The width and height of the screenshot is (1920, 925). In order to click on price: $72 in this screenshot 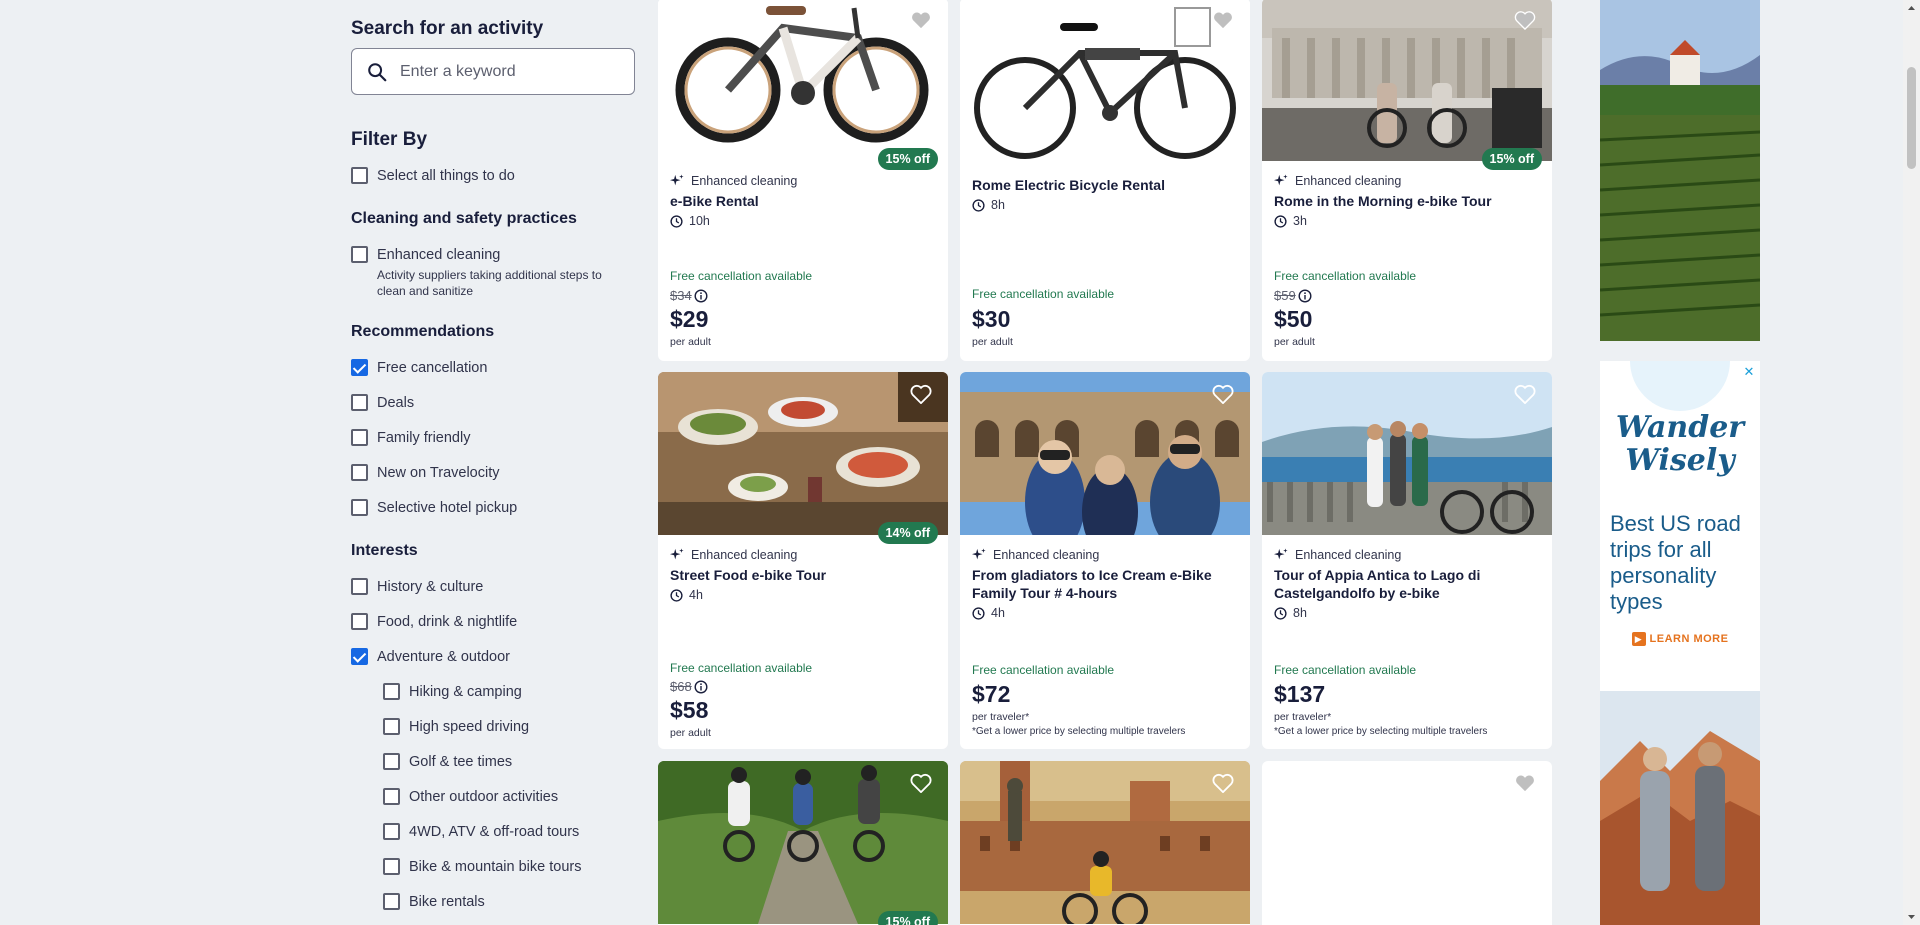, I will do `click(991, 694)`.